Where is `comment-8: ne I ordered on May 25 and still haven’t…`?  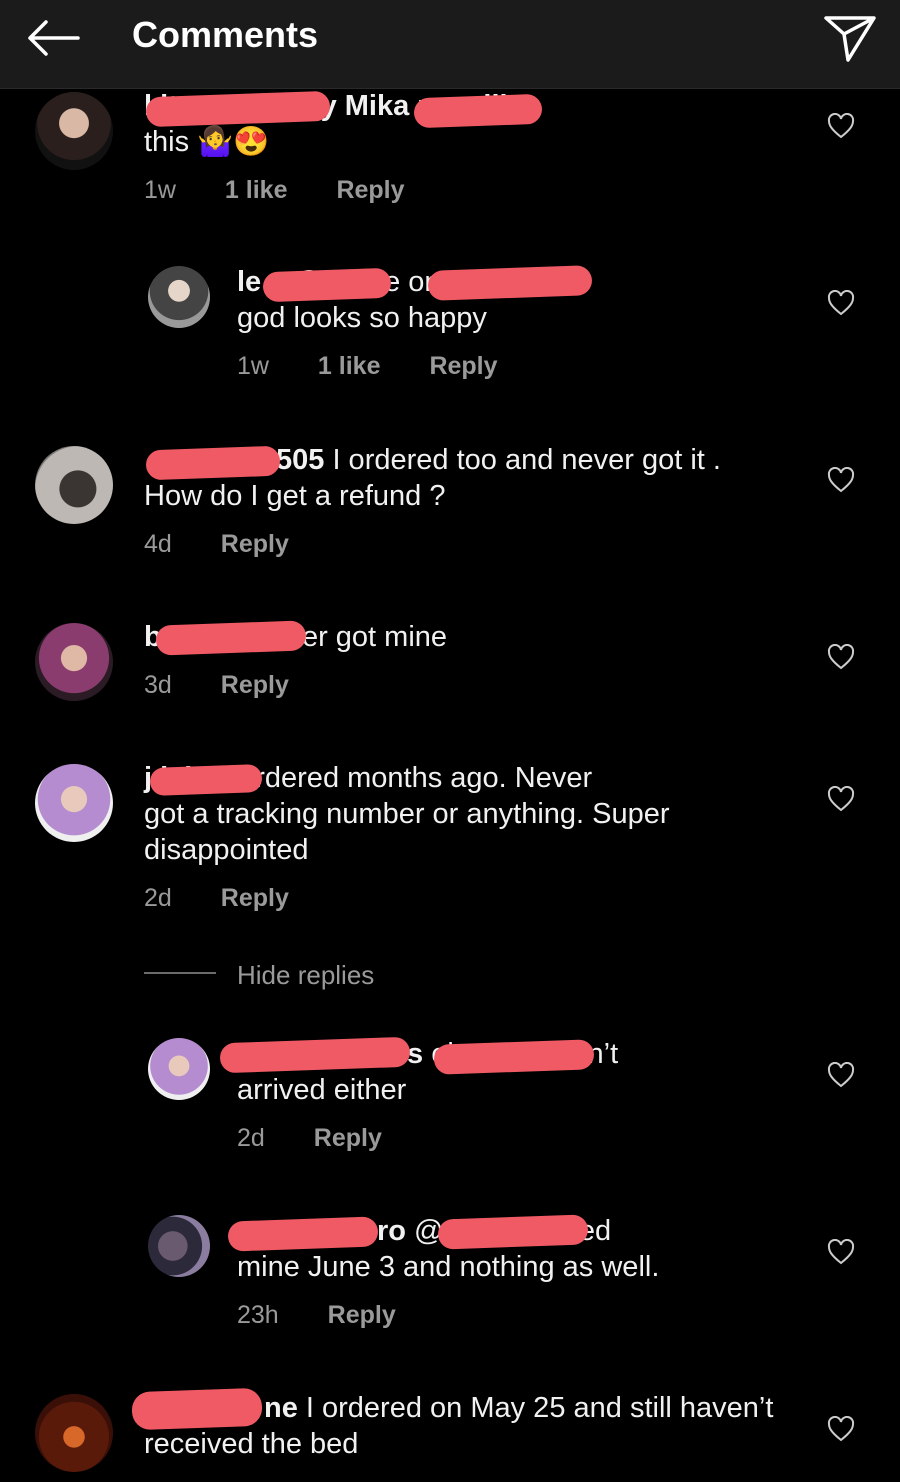 comment-8: ne I ordered on May 25 and still haven’t… is located at coordinates (450, 1434).